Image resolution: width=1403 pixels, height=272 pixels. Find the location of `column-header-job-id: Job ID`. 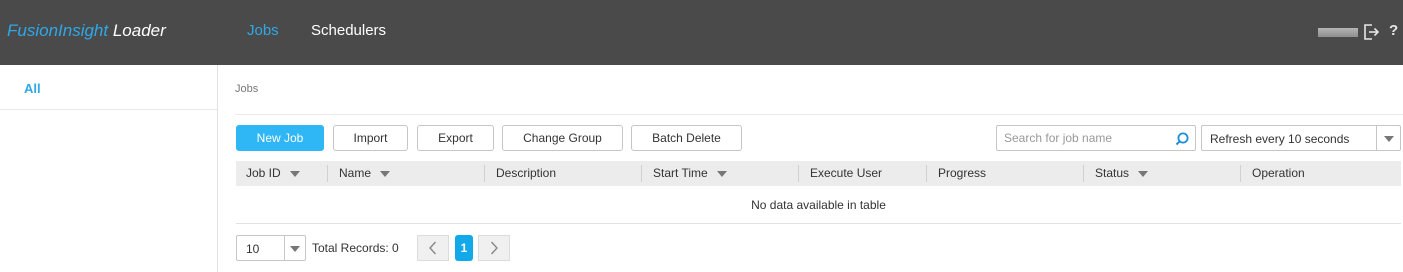

column-header-job-id: Job ID is located at coordinates (273, 173).